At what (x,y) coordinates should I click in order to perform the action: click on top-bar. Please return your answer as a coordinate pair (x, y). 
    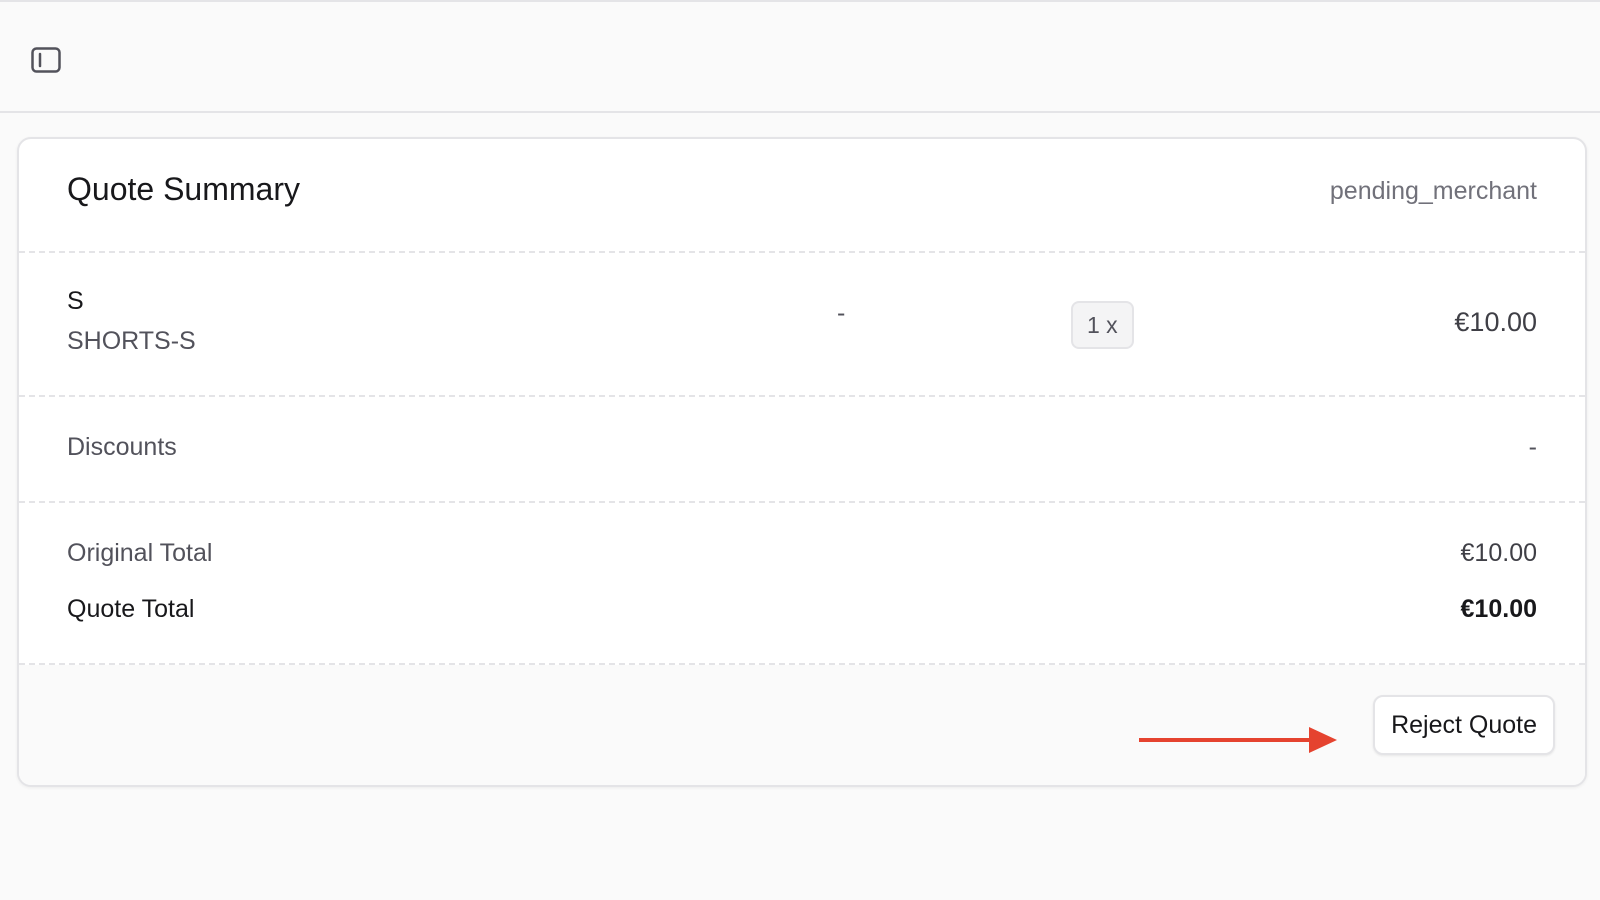
    Looking at the image, I should click on (800, 56).